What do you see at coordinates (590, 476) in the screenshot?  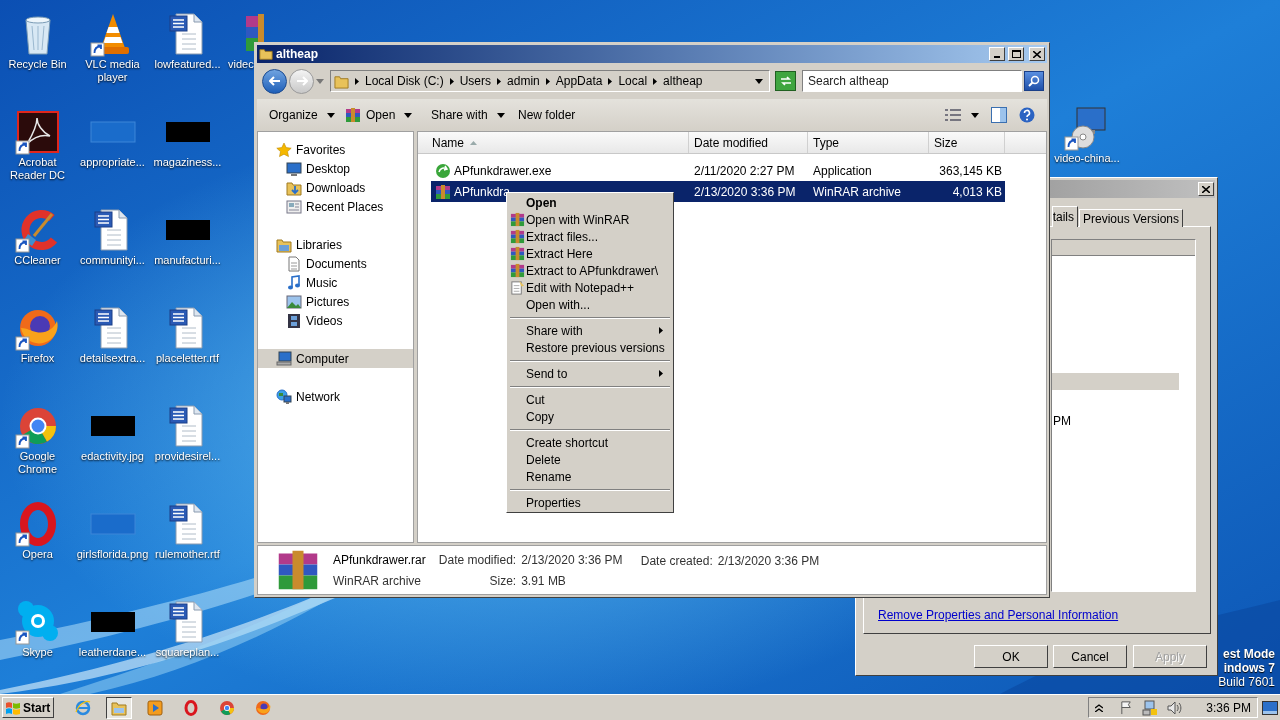 I see `menu-item: Rename` at bounding box center [590, 476].